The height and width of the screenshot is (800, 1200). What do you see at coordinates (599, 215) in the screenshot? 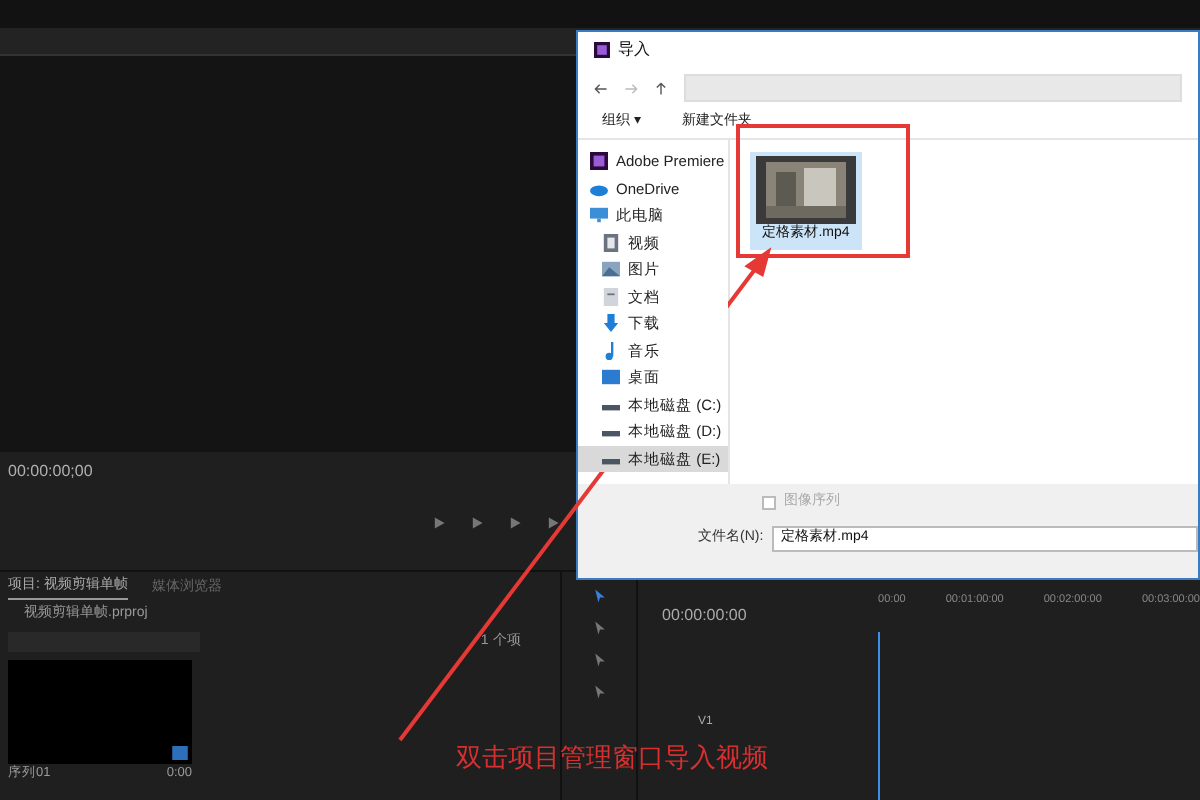
I see `monitor-icon` at bounding box center [599, 215].